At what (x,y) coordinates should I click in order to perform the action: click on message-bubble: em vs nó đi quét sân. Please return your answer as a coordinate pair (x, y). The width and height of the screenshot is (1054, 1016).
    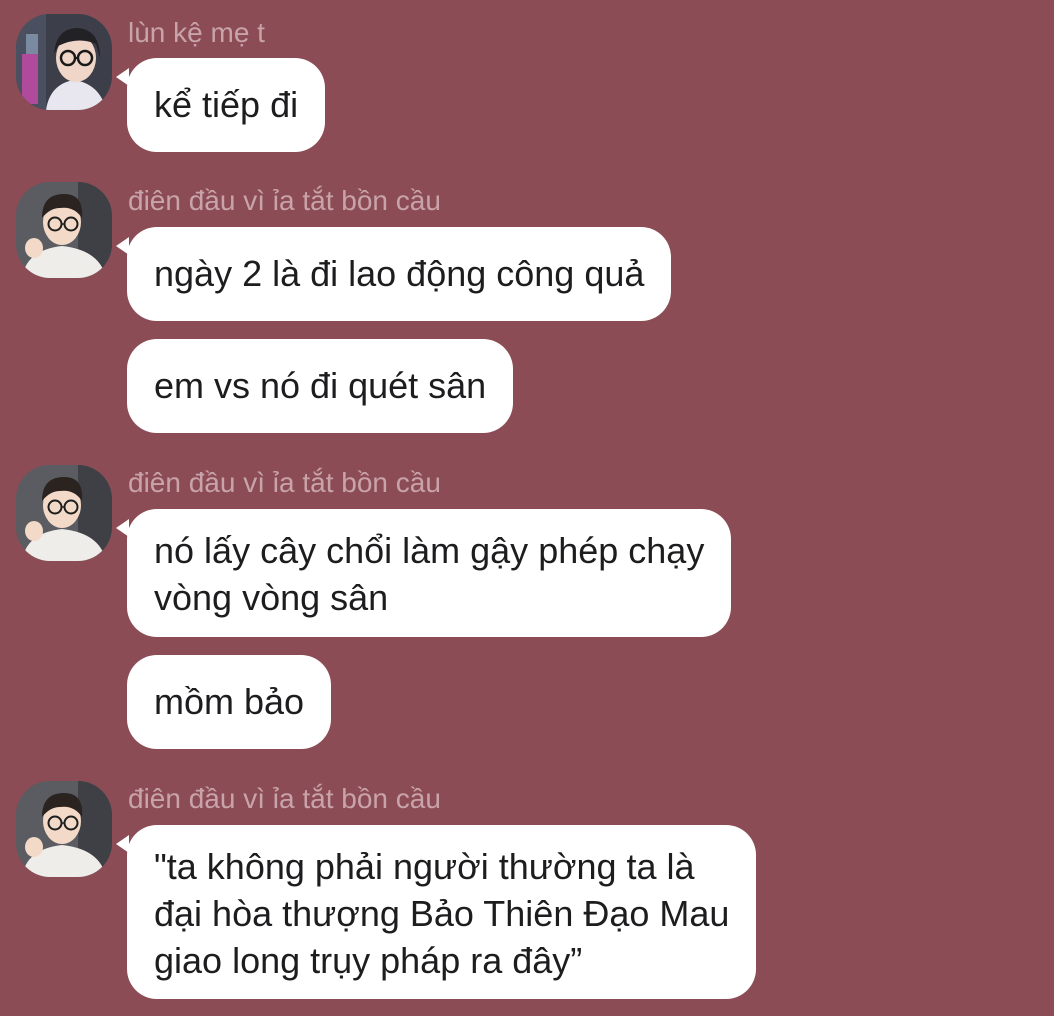
    Looking at the image, I should click on (320, 386).